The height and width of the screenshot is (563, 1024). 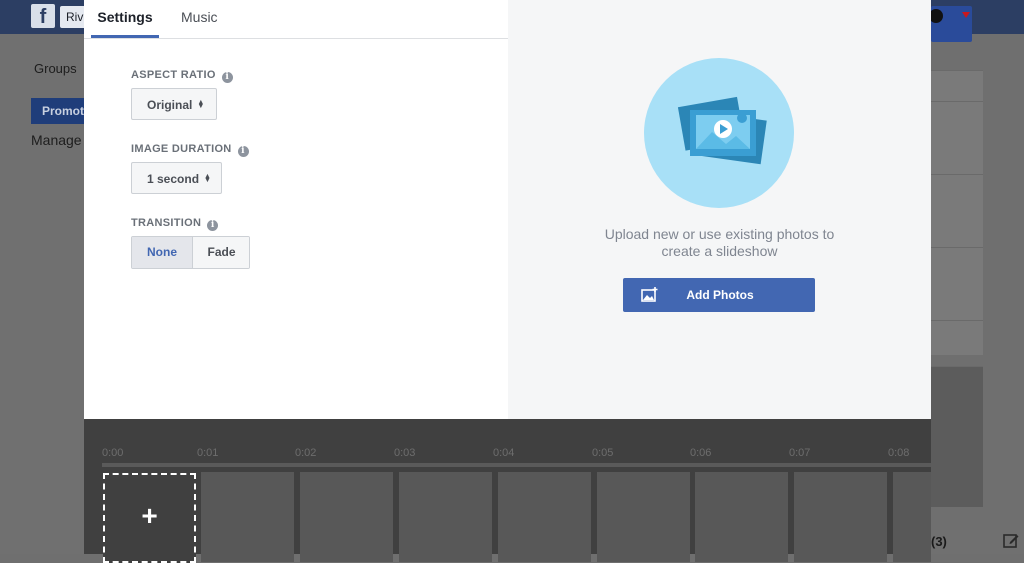 I want to click on add-photos-label: Add Photos, so click(x=720, y=295).